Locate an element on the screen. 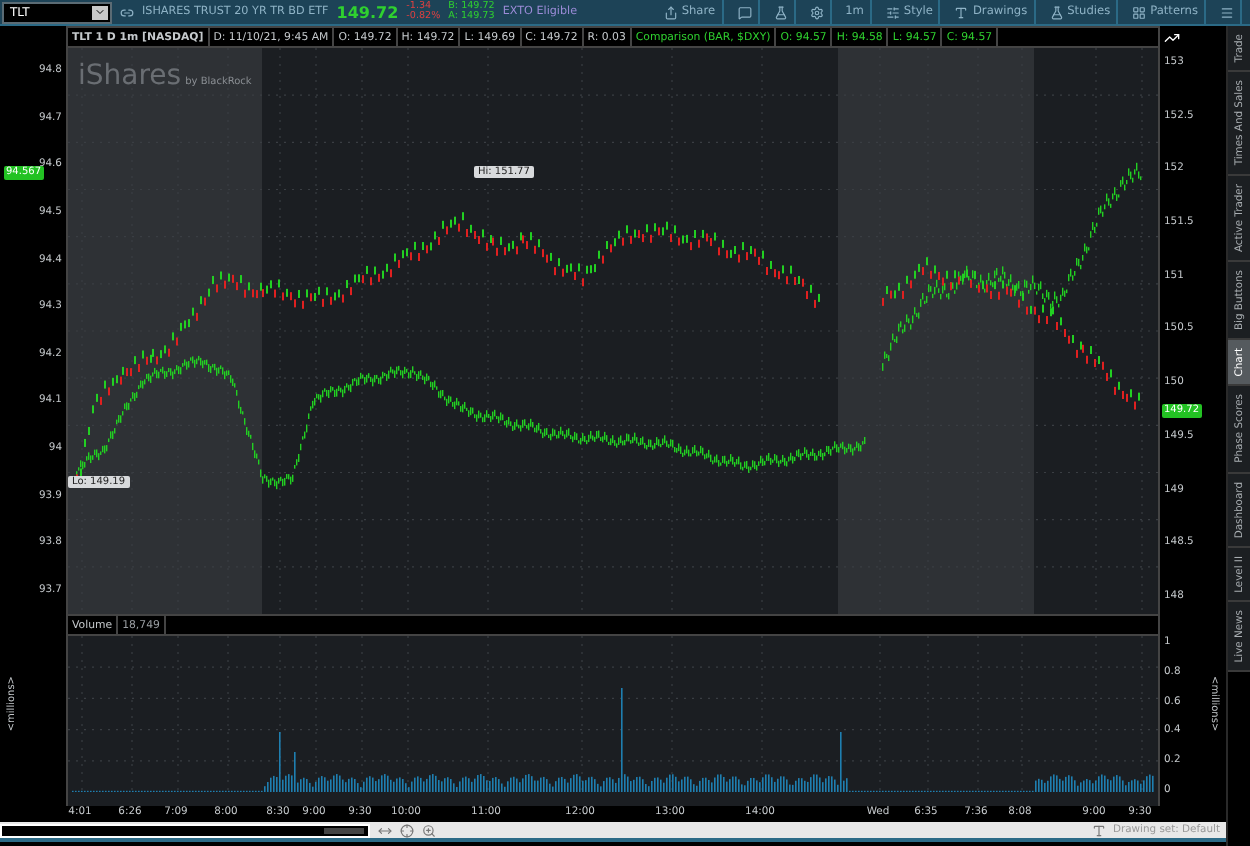 The height and width of the screenshot is (846, 1250). pan-icon is located at coordinates (385, 830).